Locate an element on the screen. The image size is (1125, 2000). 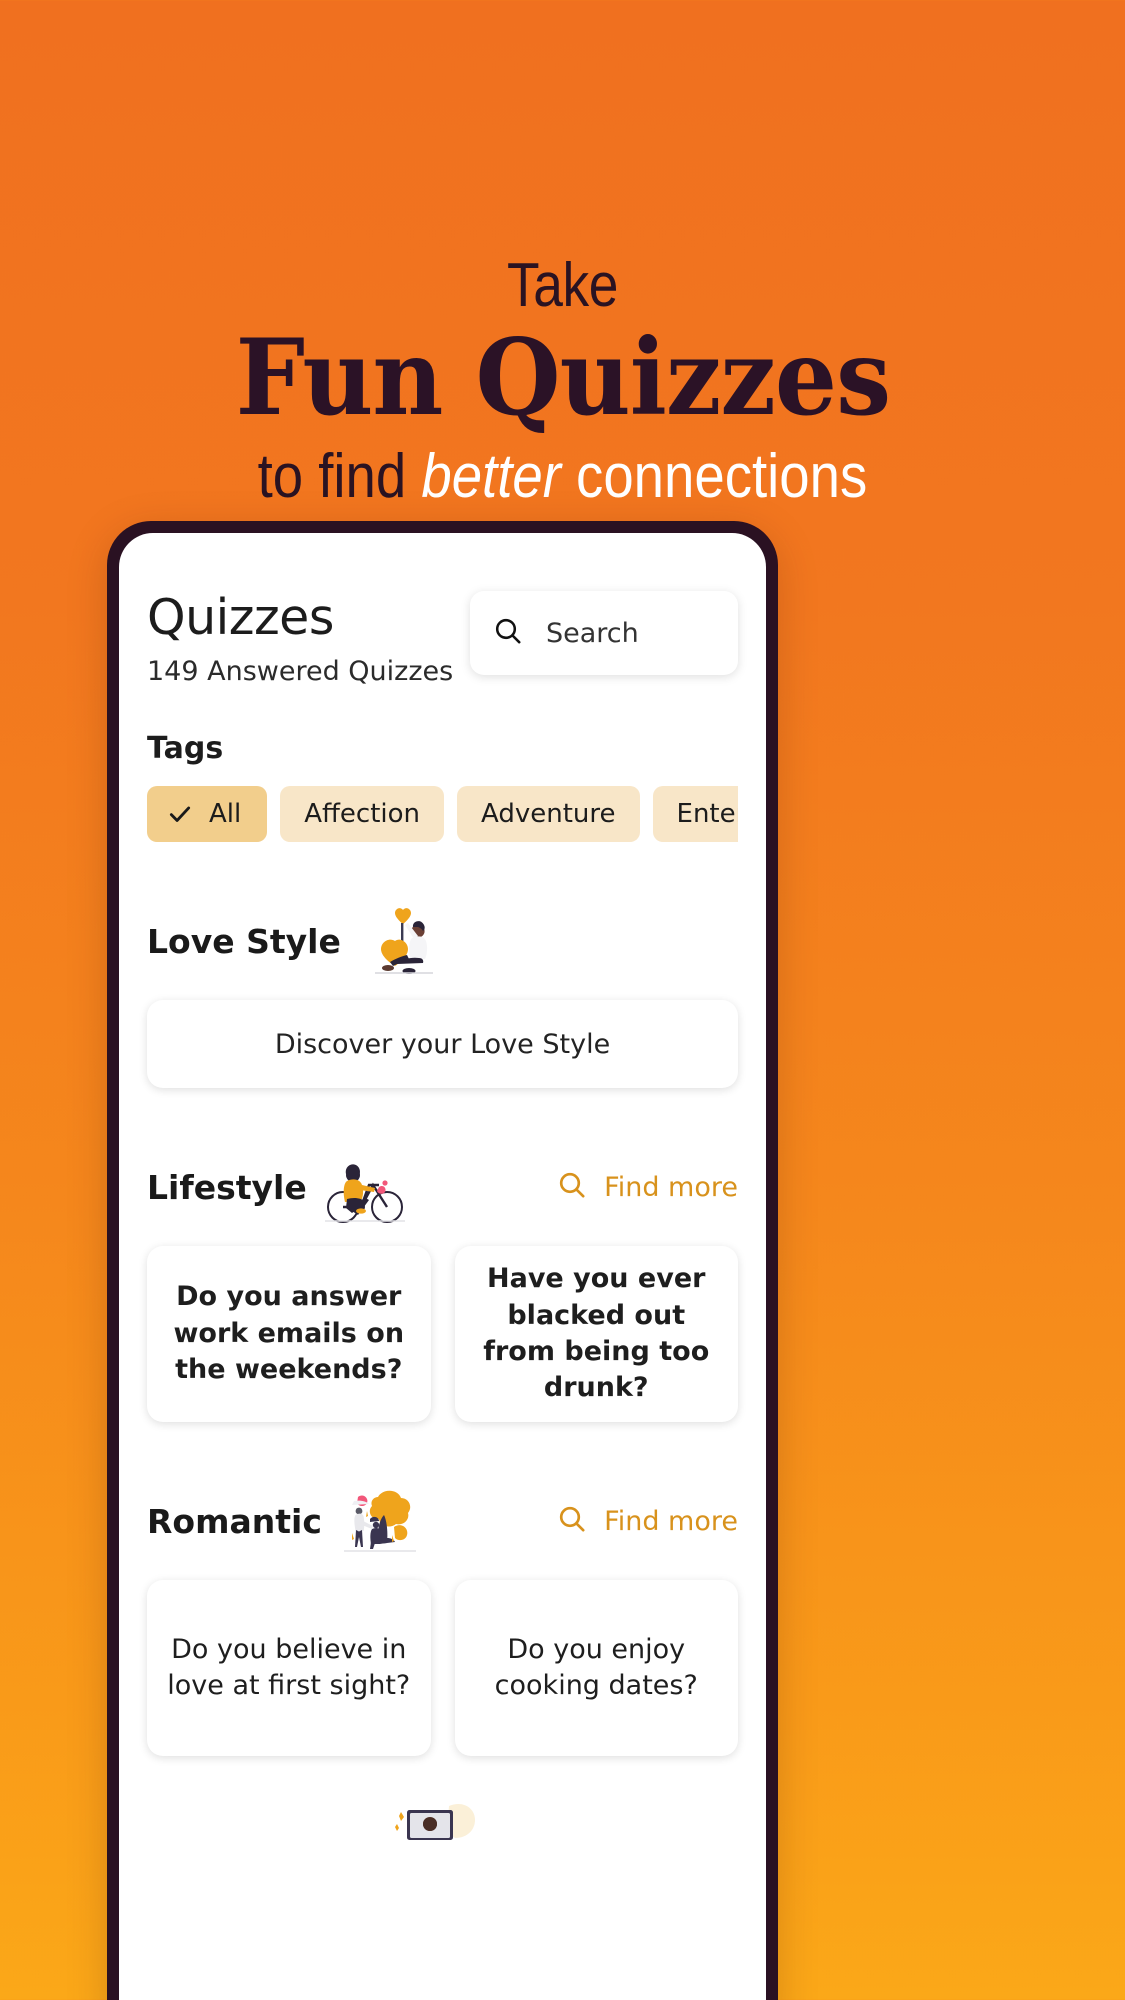
check-icon is located at coordinates (180, 814).